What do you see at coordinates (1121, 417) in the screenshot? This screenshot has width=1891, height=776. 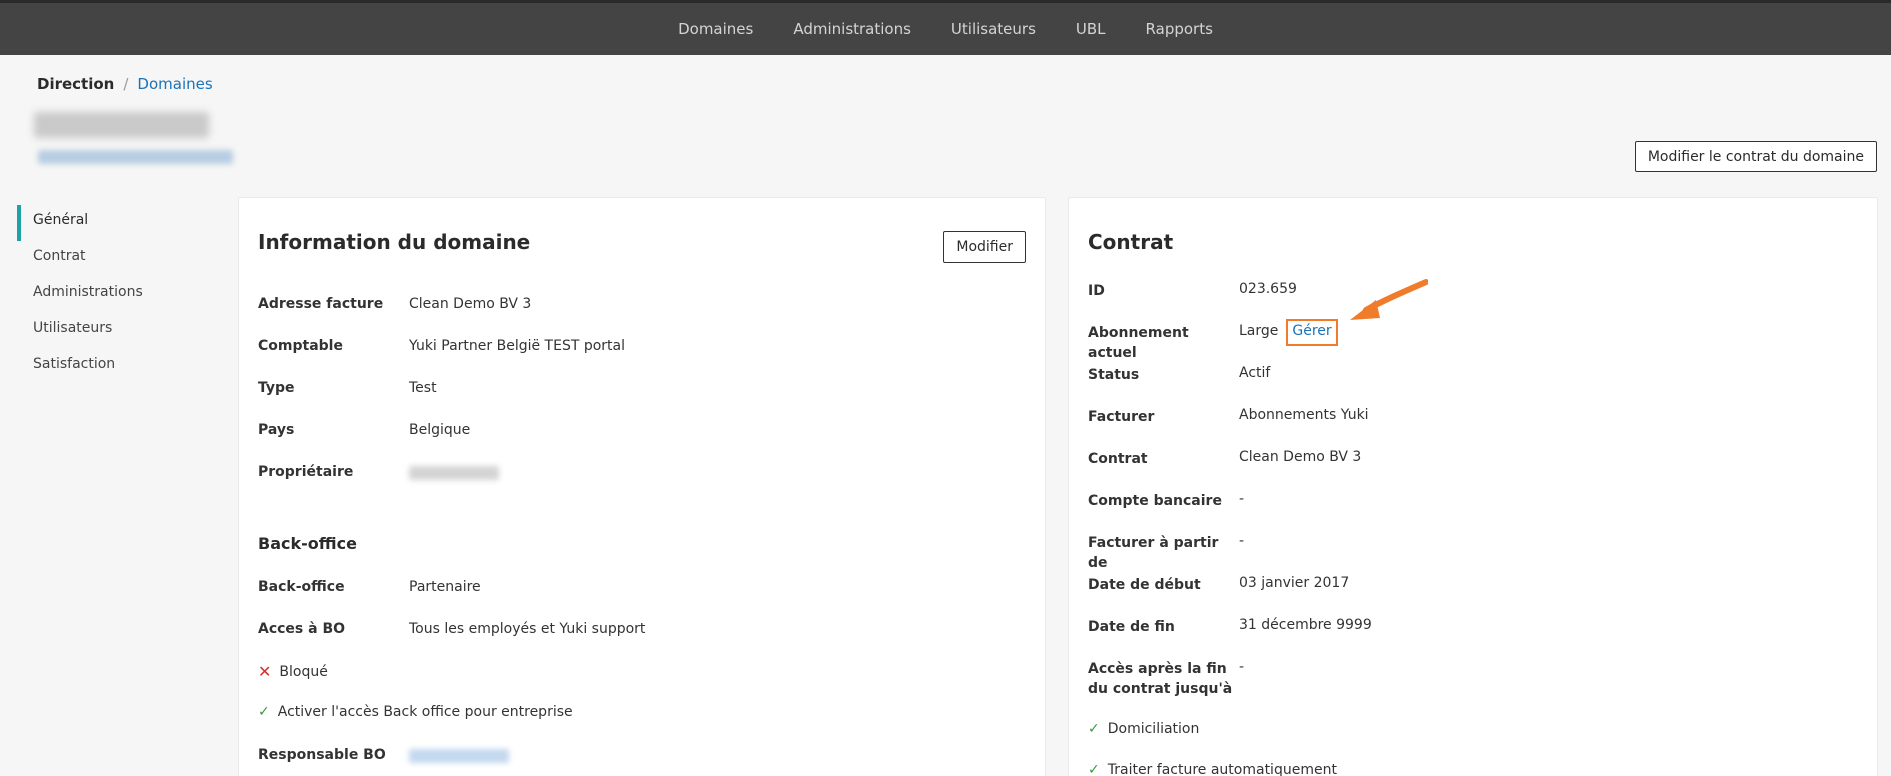 I see `row-label: Facturer` at bounding box center [1121, 417].